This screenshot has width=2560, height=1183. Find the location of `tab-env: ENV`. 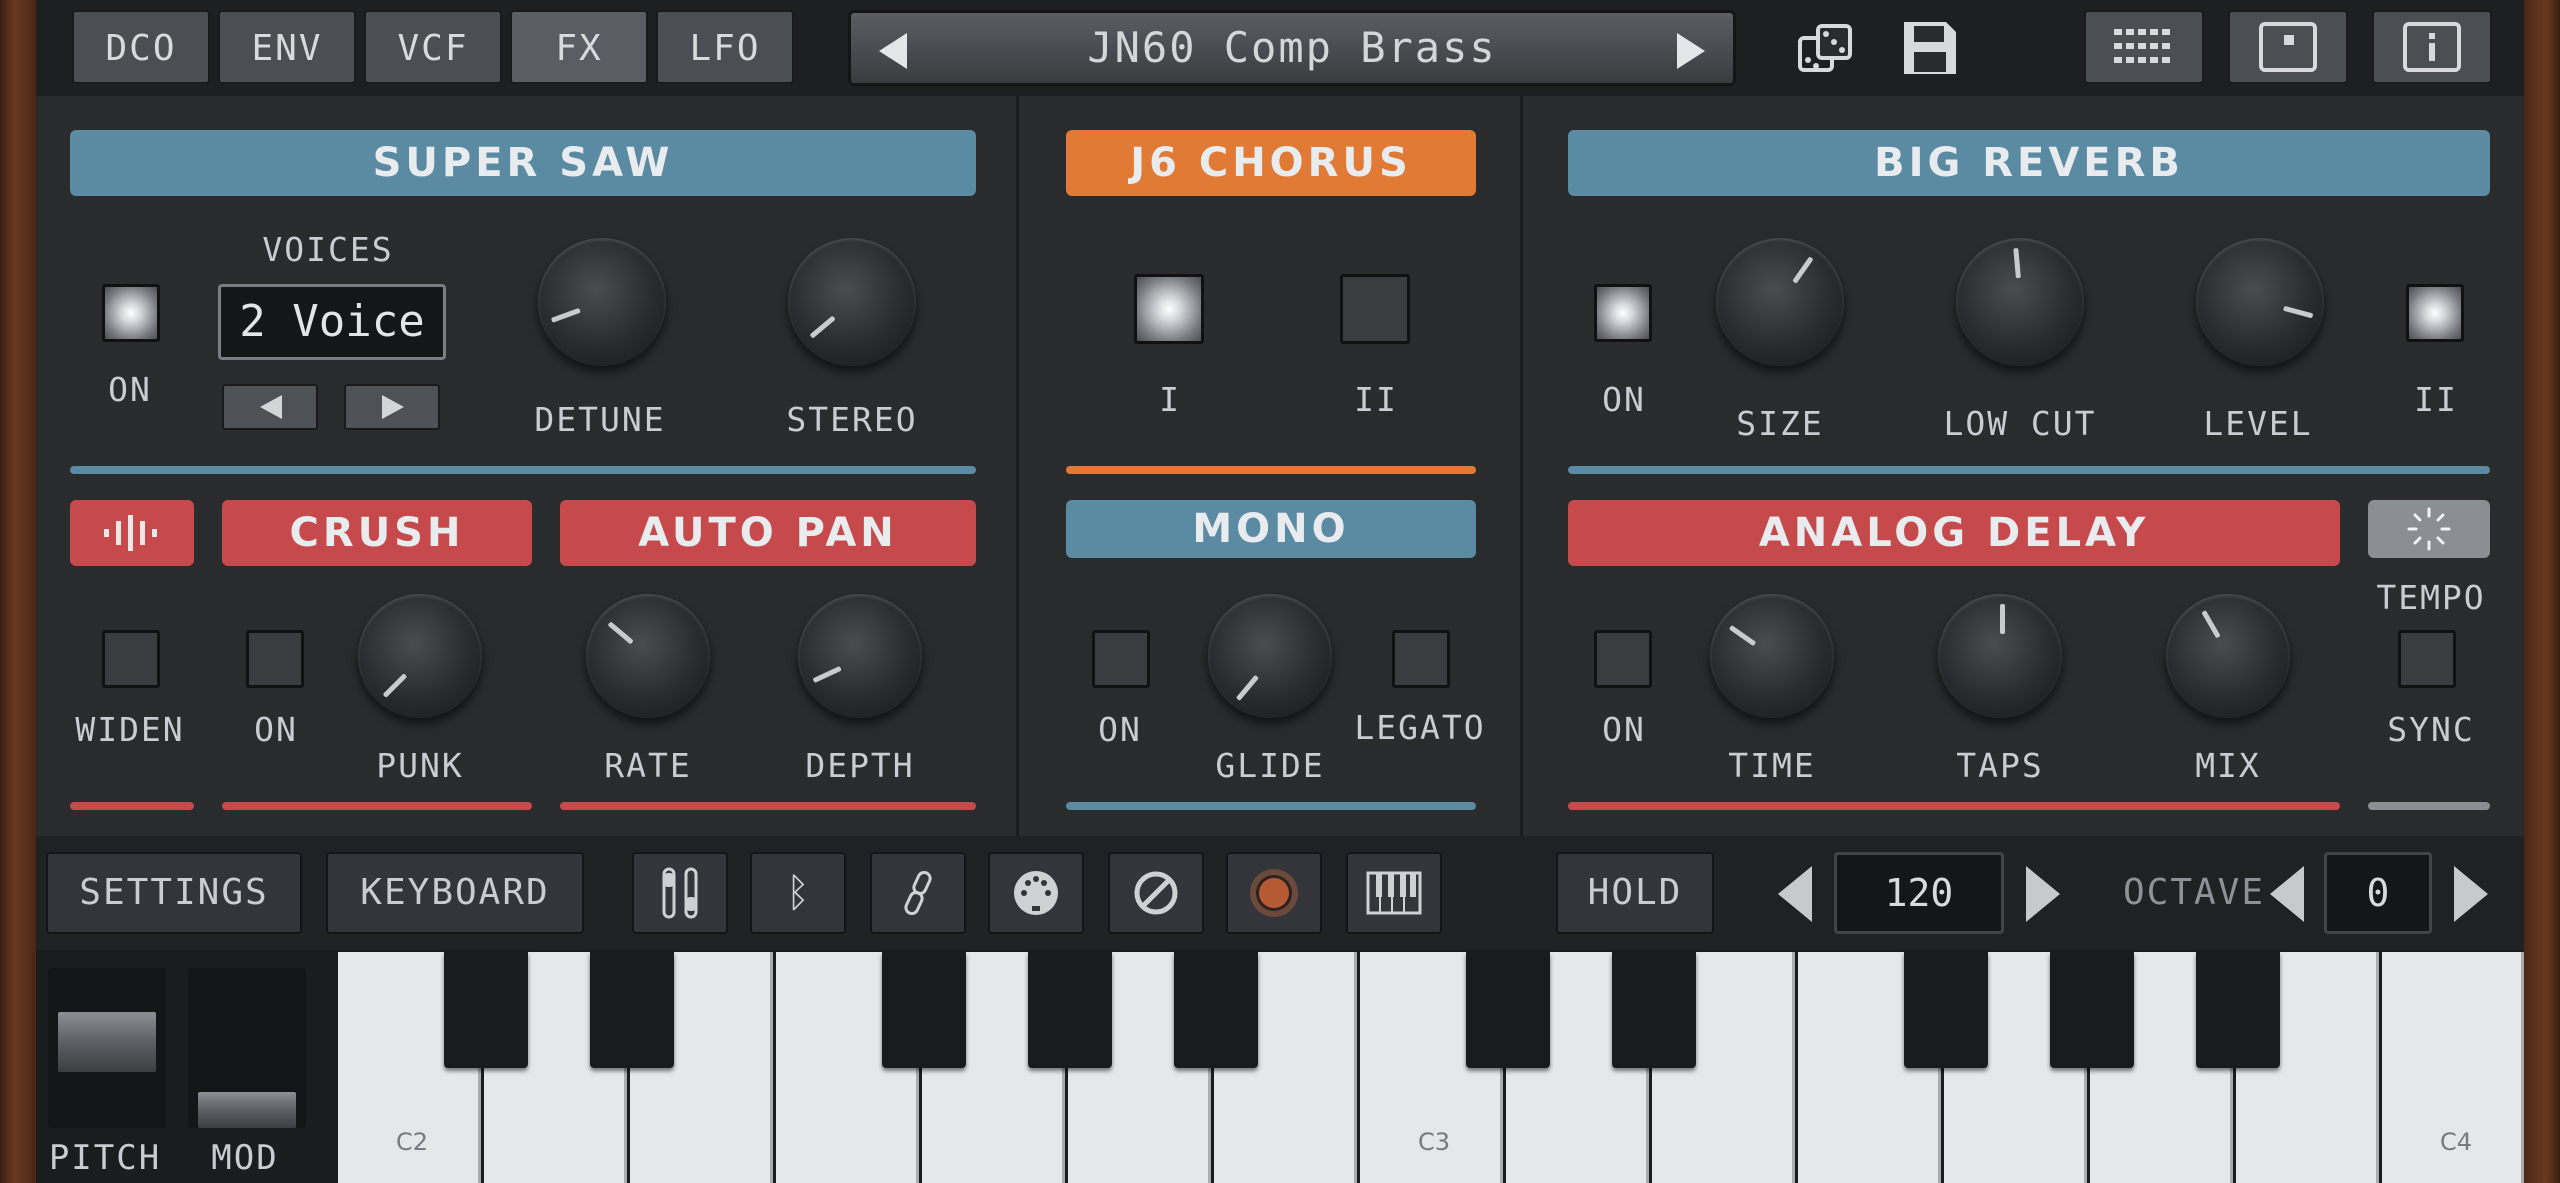

tab-env: ENV is located at coordinates (287, 47).